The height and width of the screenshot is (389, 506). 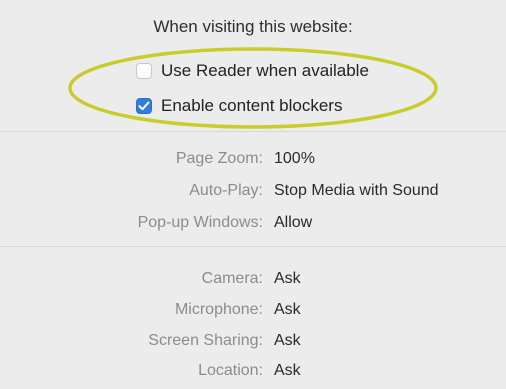 I want to click on popup-windows-label: Pop-up Windows:, so click(x=200, y=222).